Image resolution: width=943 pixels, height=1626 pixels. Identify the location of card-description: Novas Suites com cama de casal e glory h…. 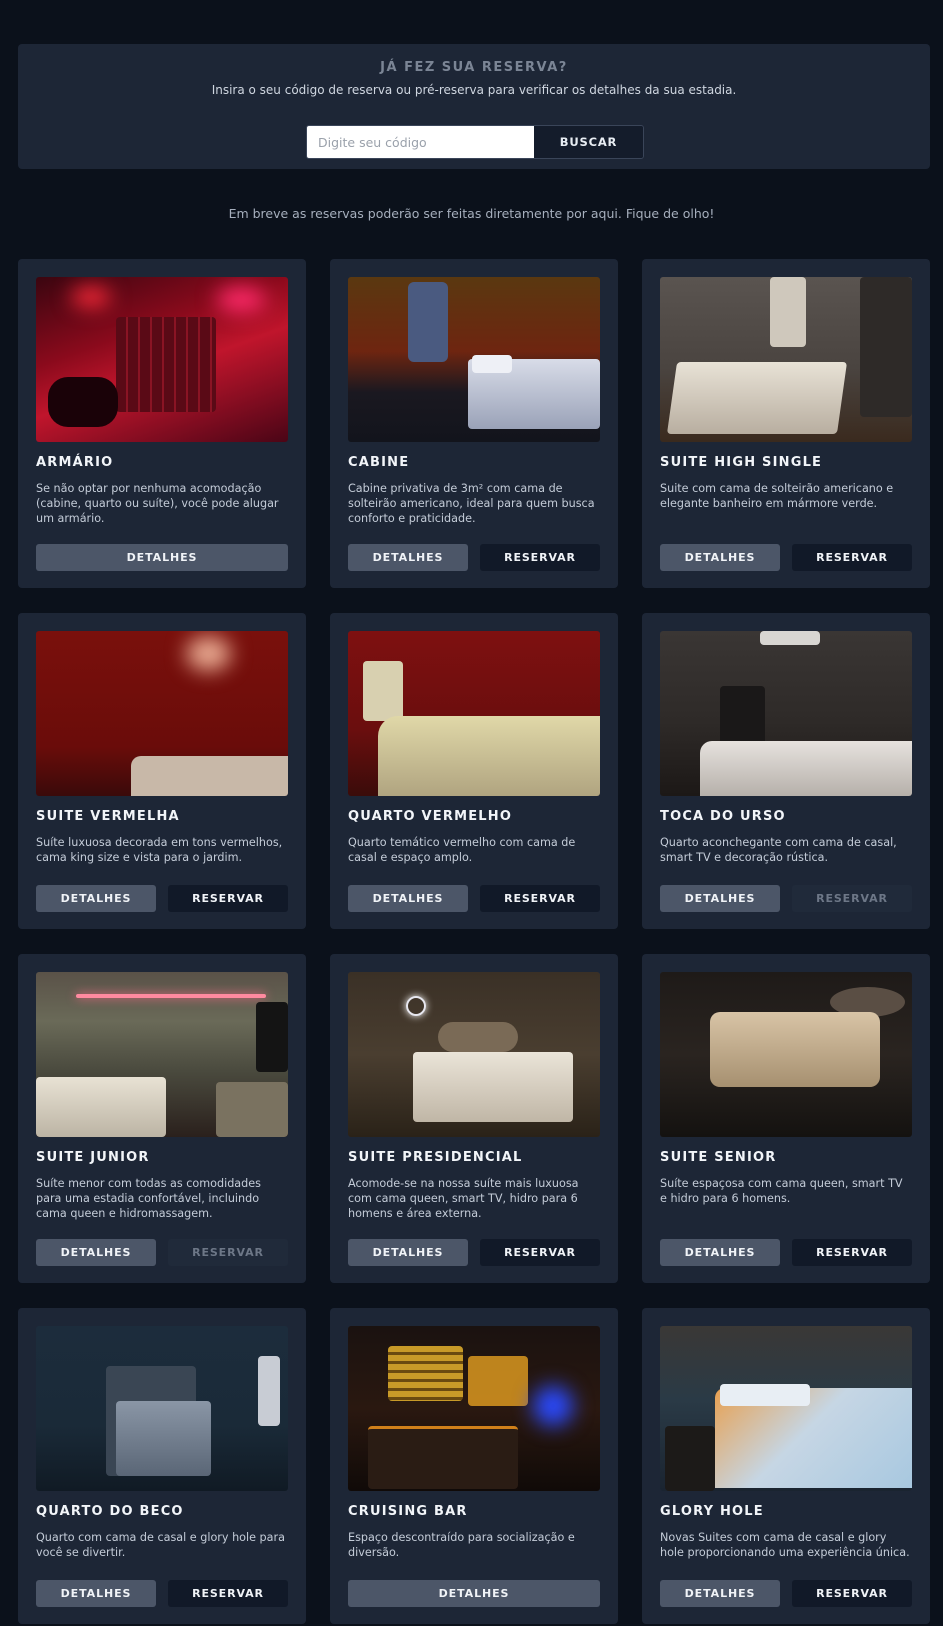
(785, 1545).